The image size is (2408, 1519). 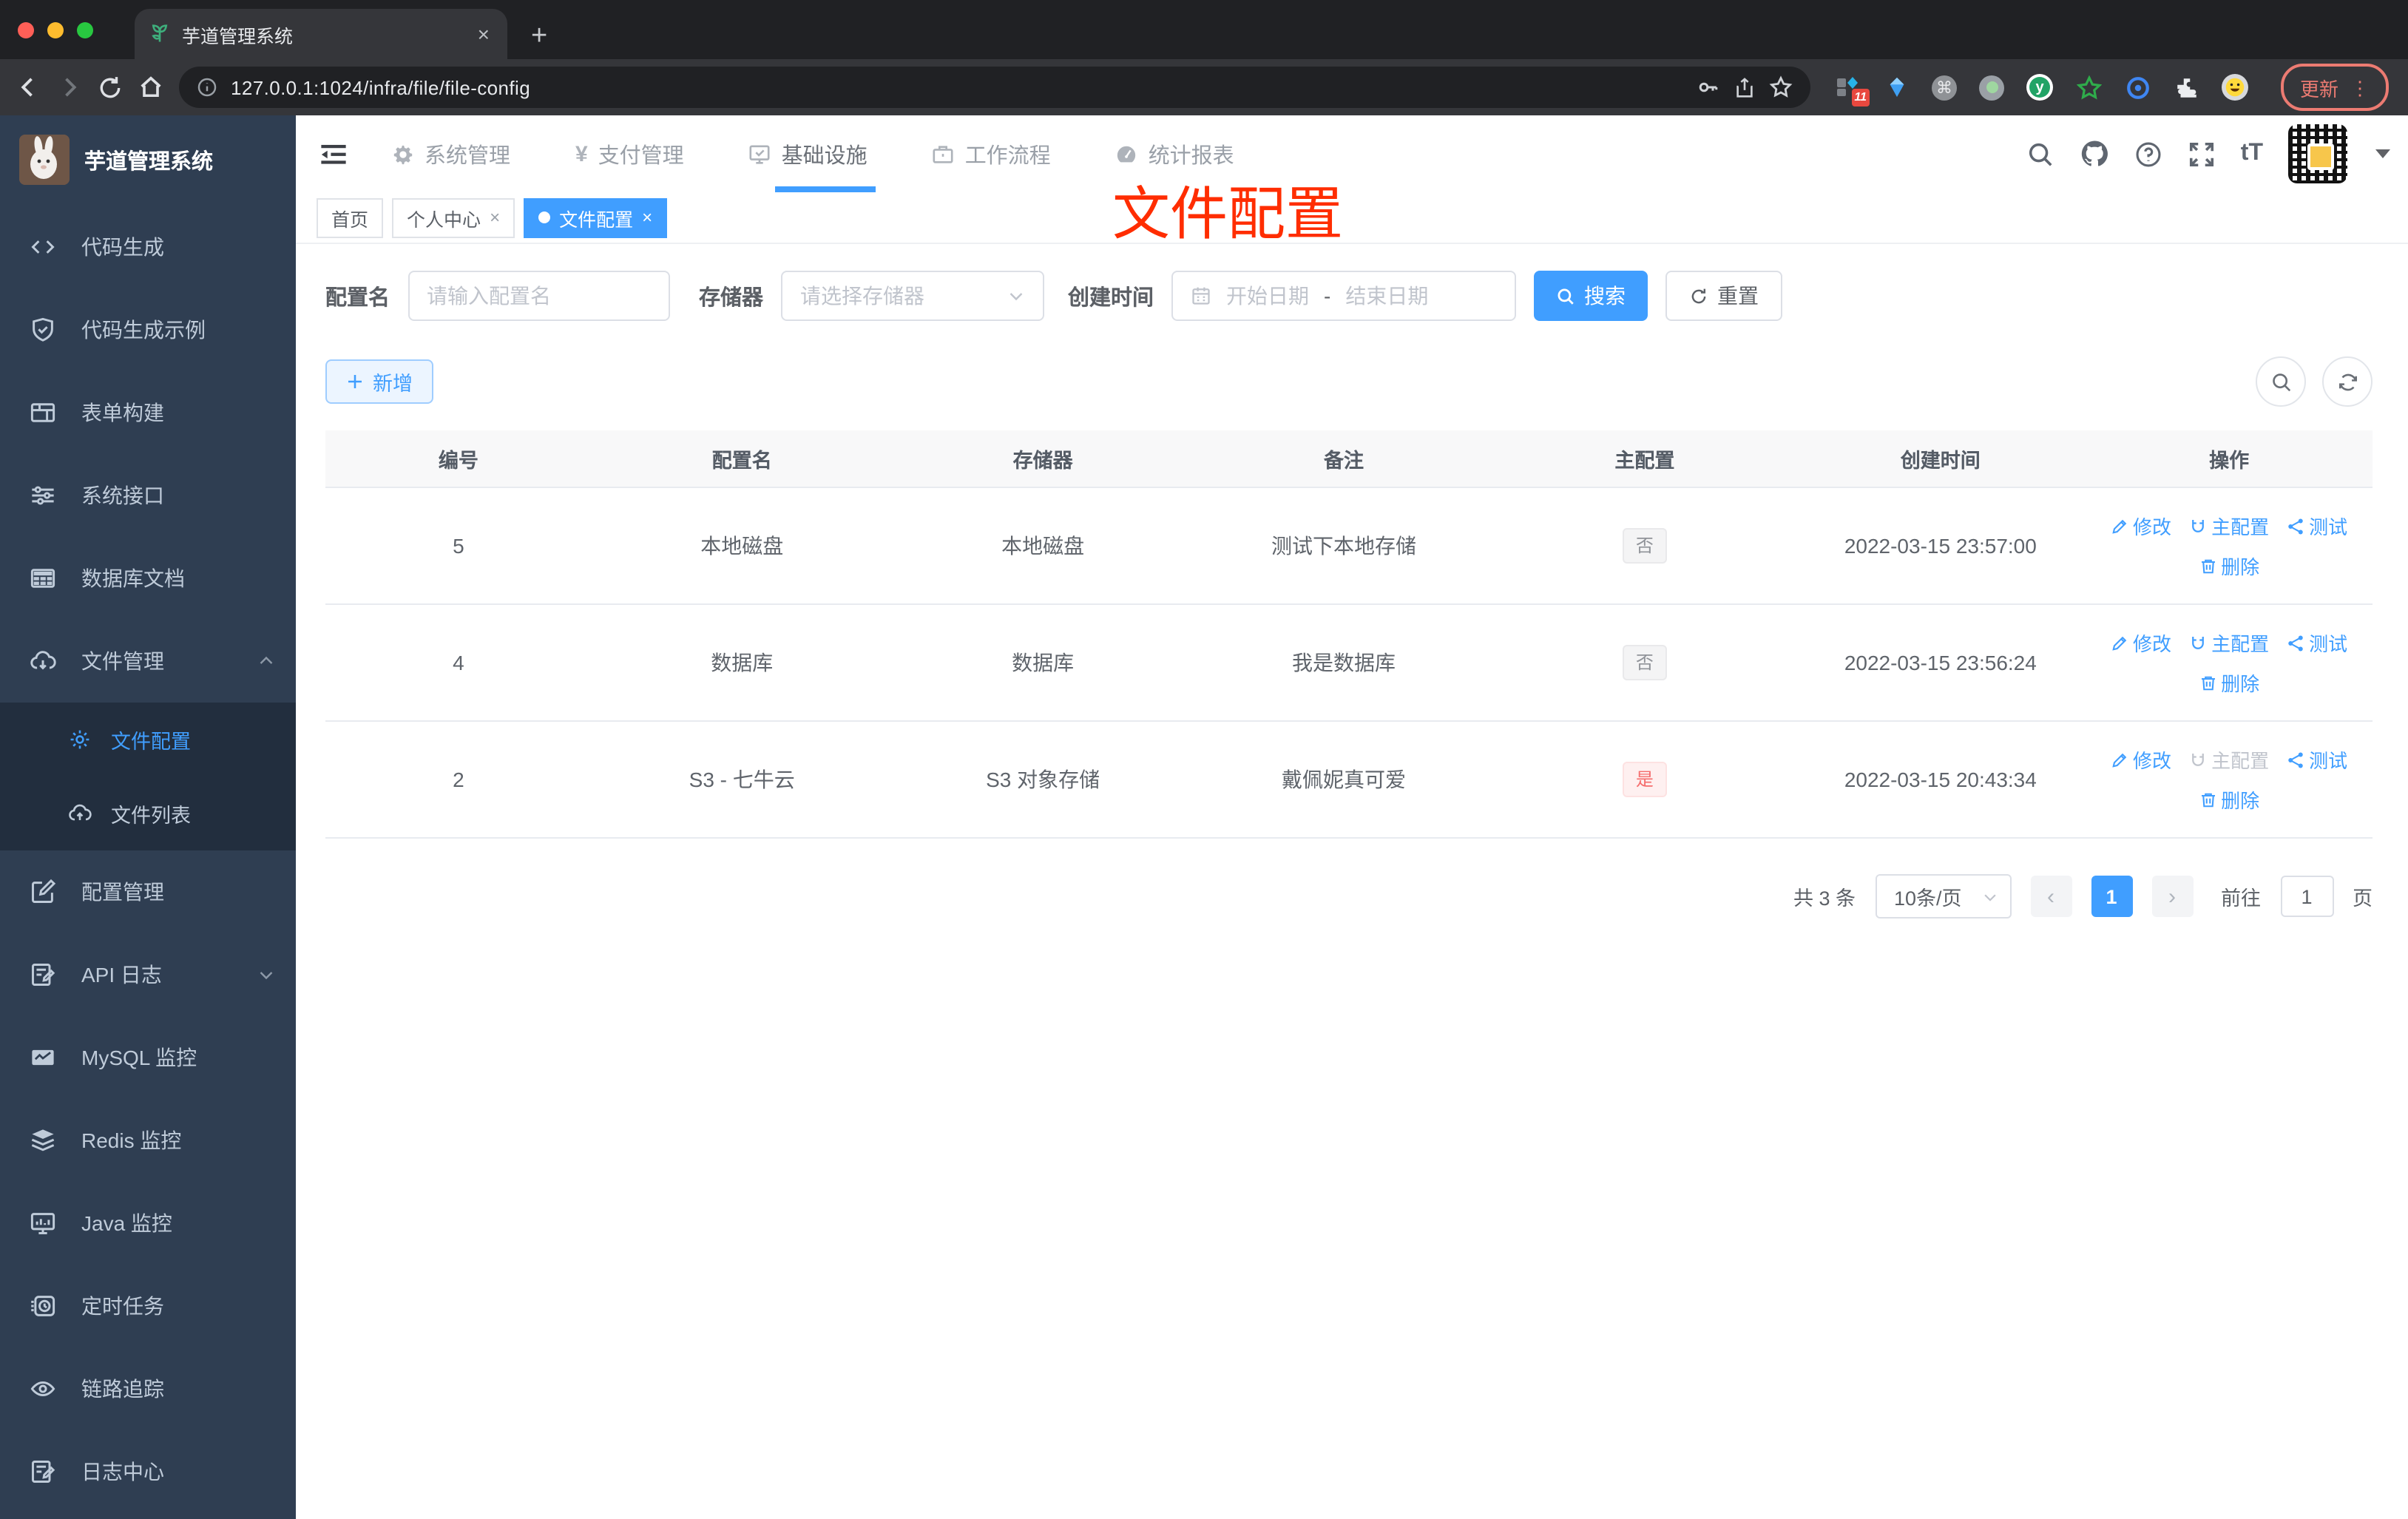 What do you see at coordinates (629, 153) in the screenshot?
I see `nav-item-pay: ¥ 支付管理` at bounding box center [629, 153].